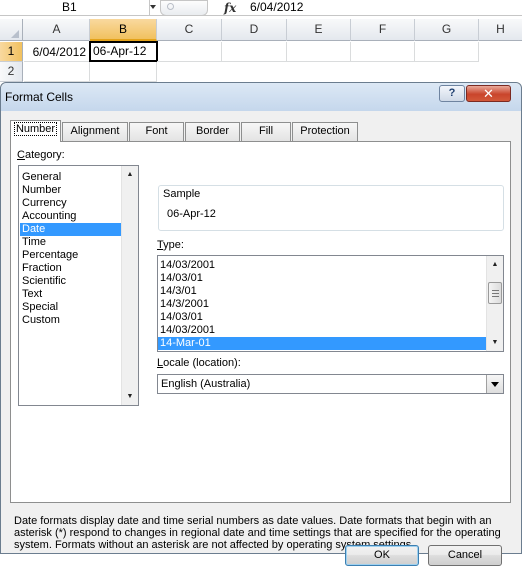 Image resolution: width=522 pixels, height=566 pixels. Describe the element at coordinates (191, 214) in the screenshot. I see `sample-value: 06-Apr-12` at that location.